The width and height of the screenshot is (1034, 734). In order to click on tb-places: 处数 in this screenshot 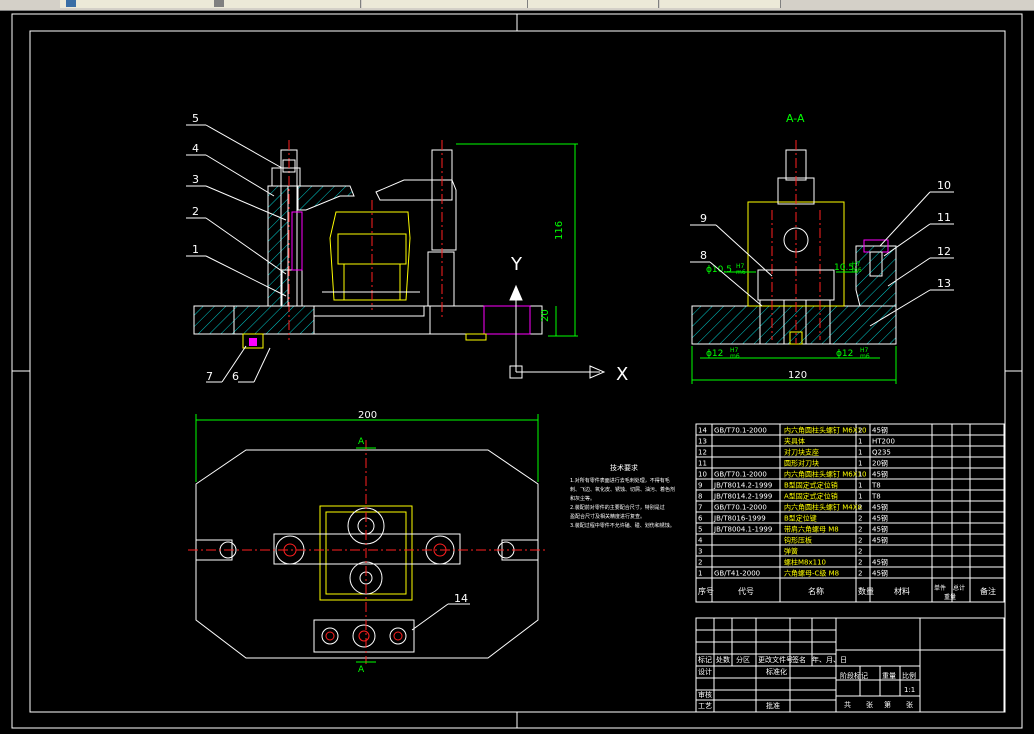, I will do `click(723, 659)`.